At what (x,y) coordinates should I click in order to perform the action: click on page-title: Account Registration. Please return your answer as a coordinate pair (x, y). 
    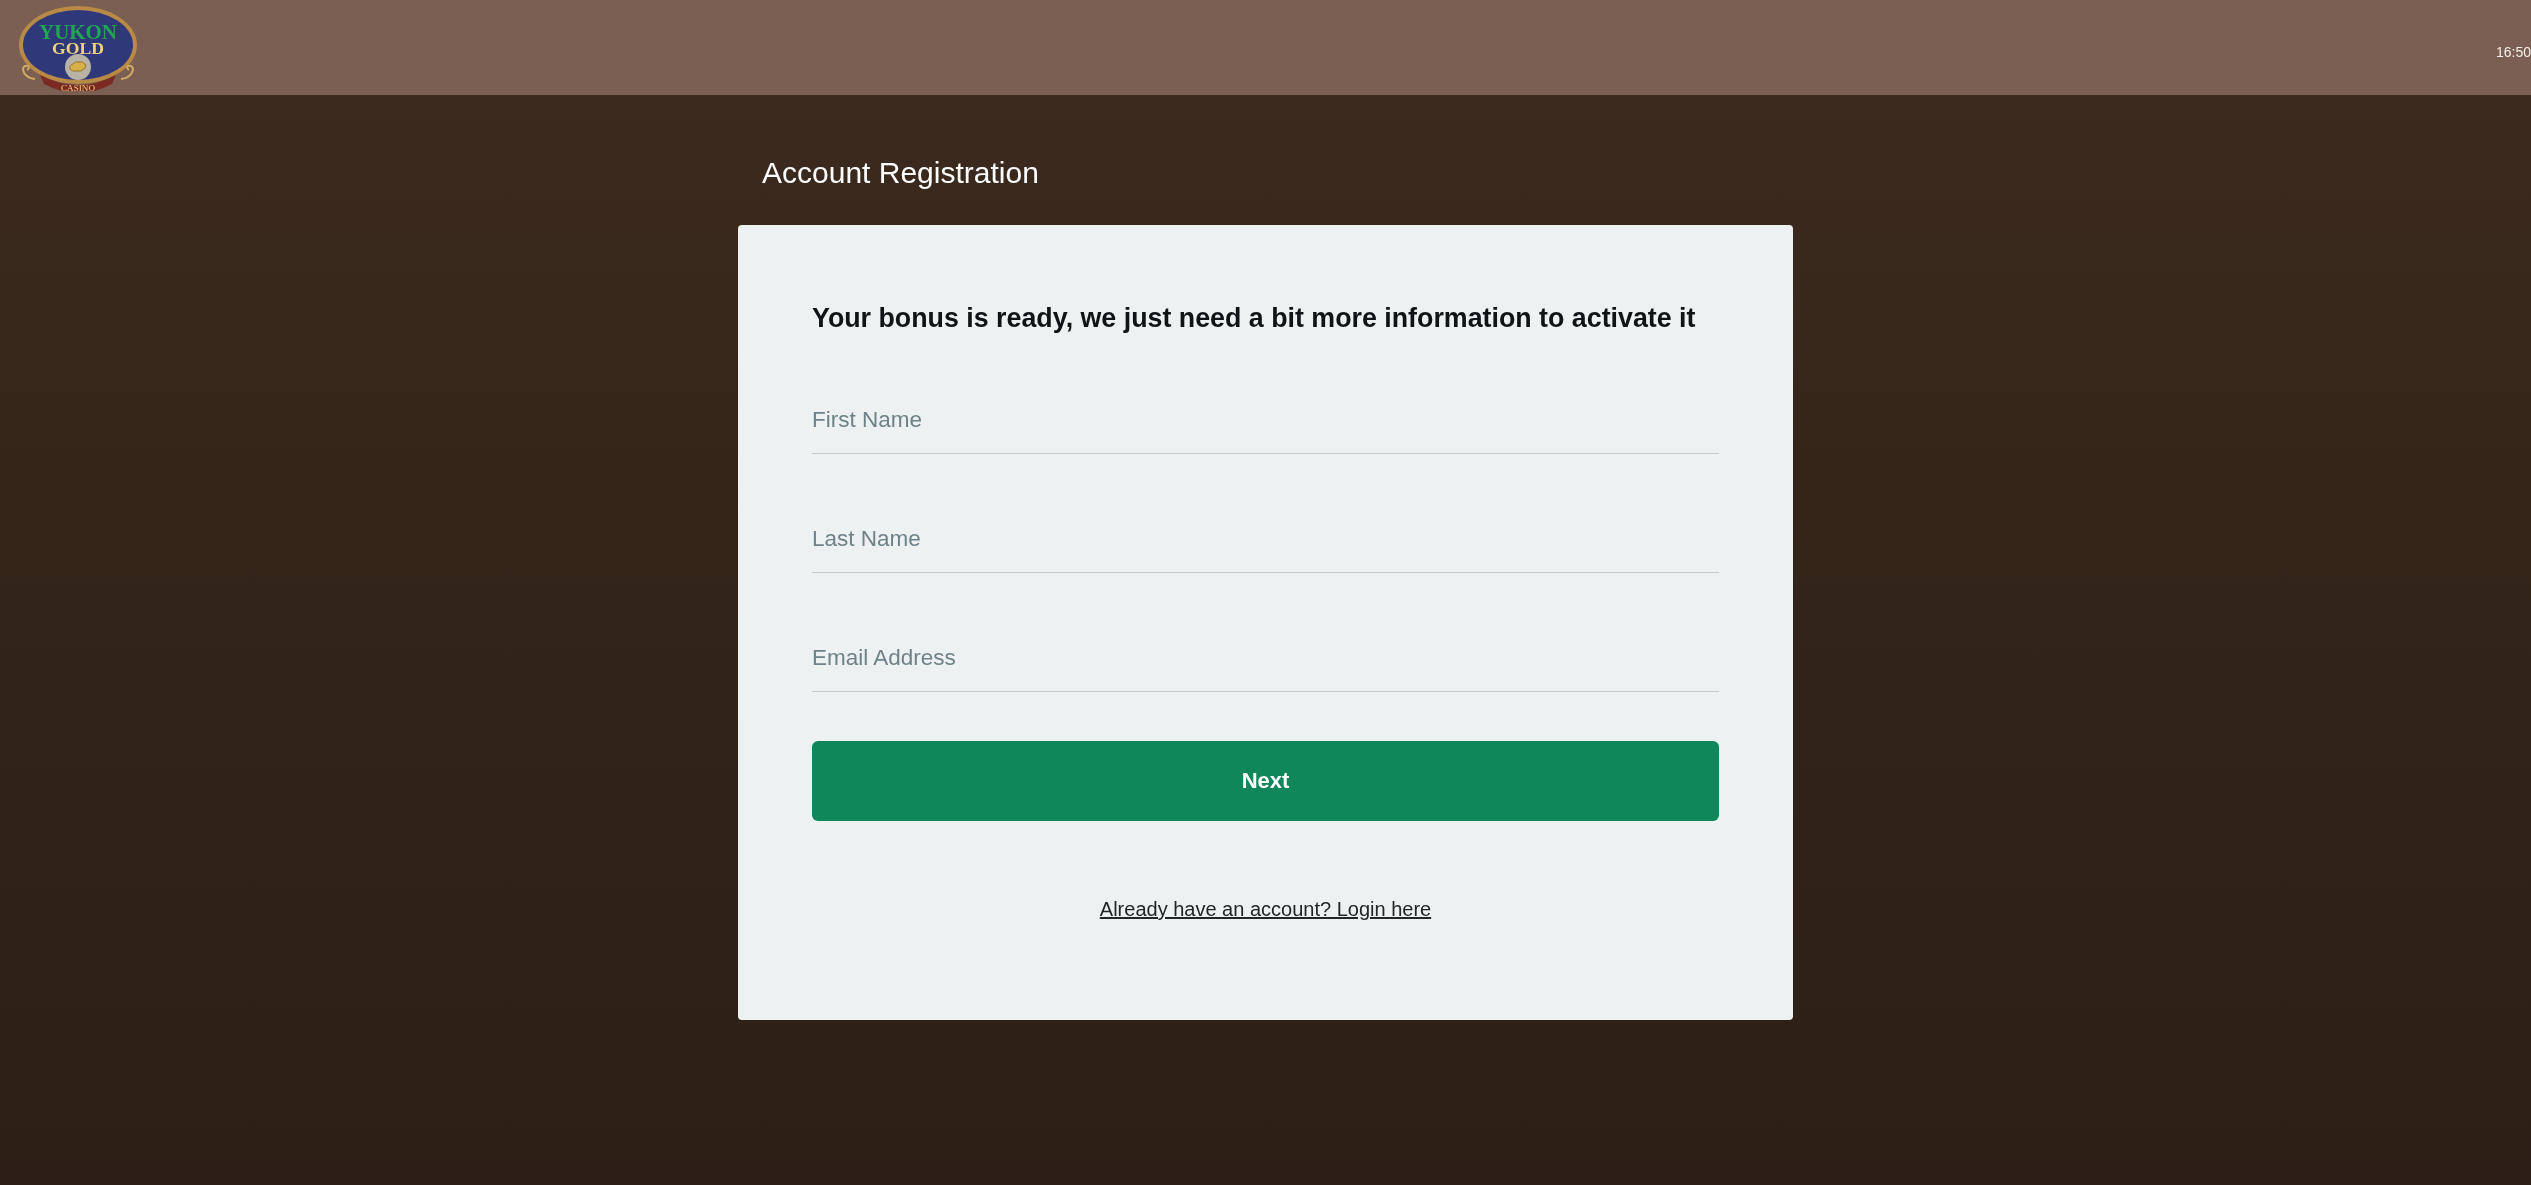
    Looking at the image, I should click on (901, 173).